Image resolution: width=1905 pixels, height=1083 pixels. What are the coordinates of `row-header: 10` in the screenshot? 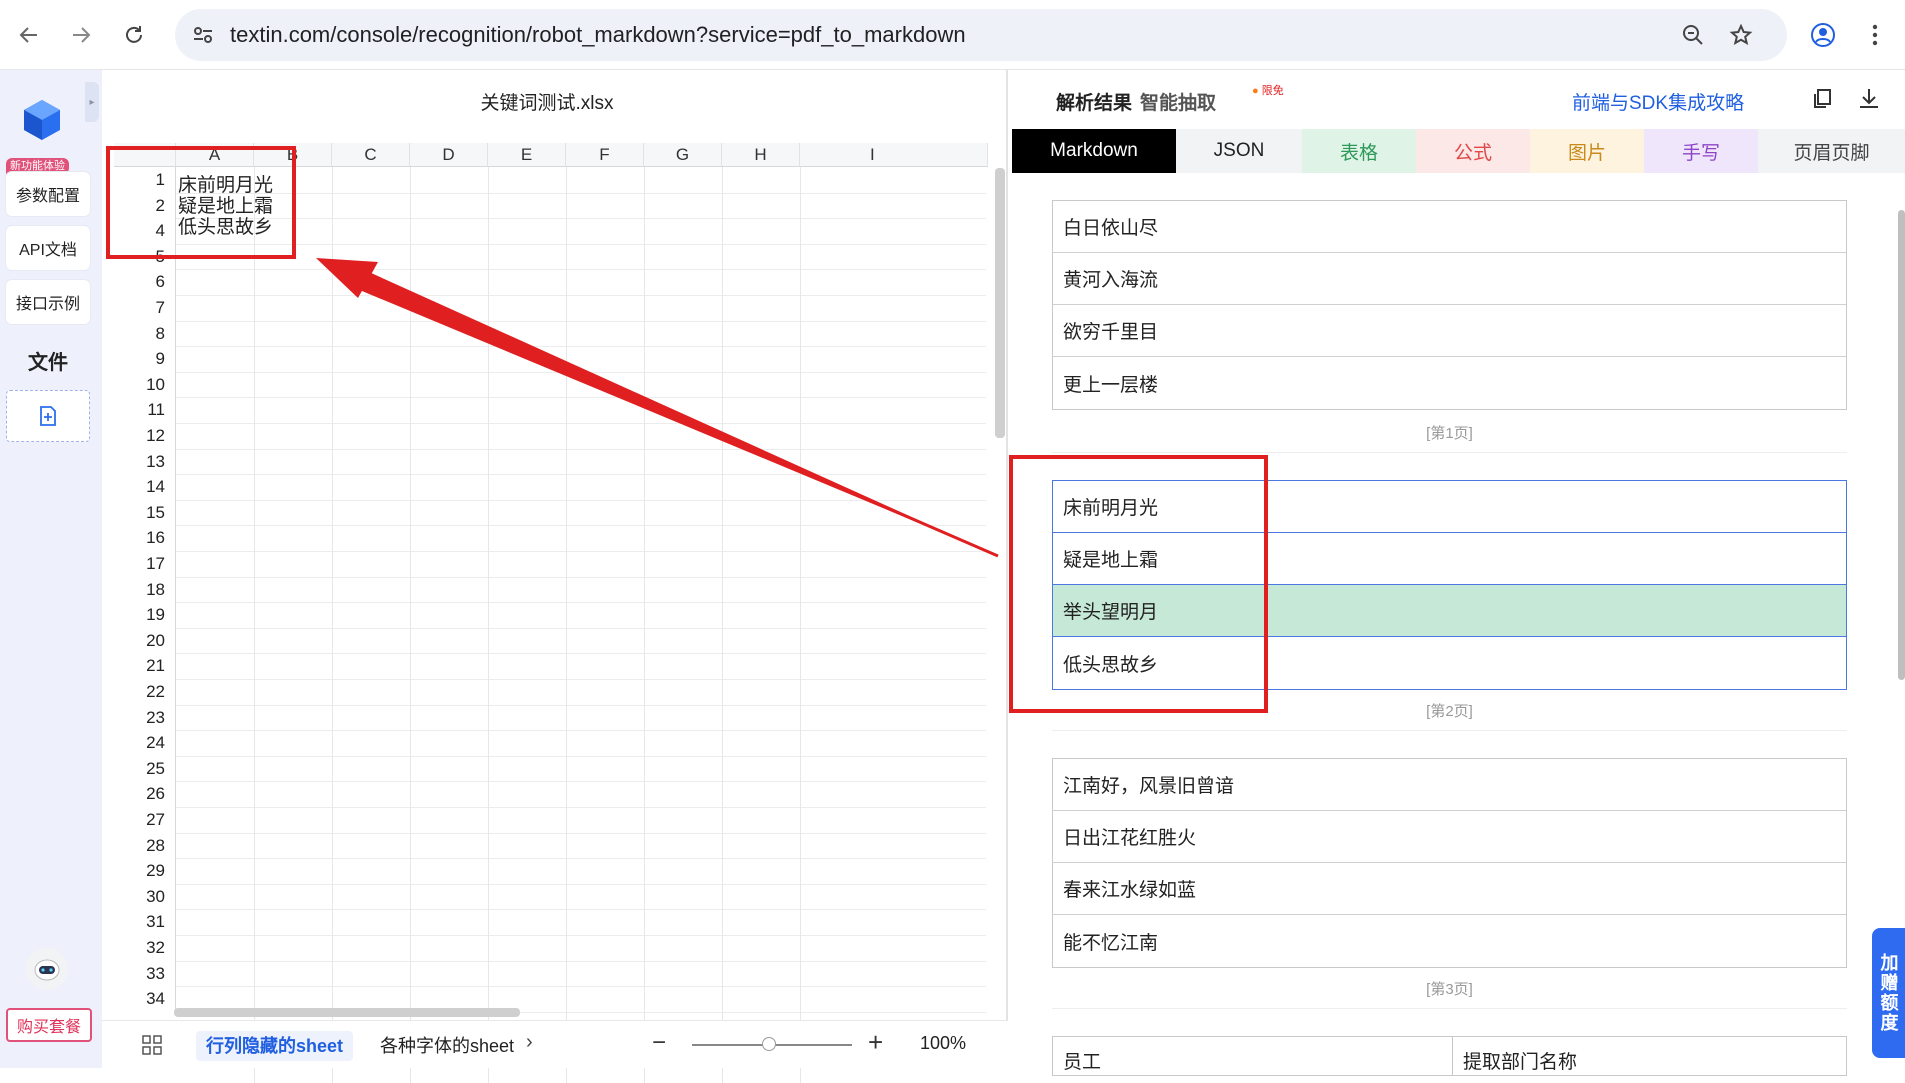 It's located at (145, 384).